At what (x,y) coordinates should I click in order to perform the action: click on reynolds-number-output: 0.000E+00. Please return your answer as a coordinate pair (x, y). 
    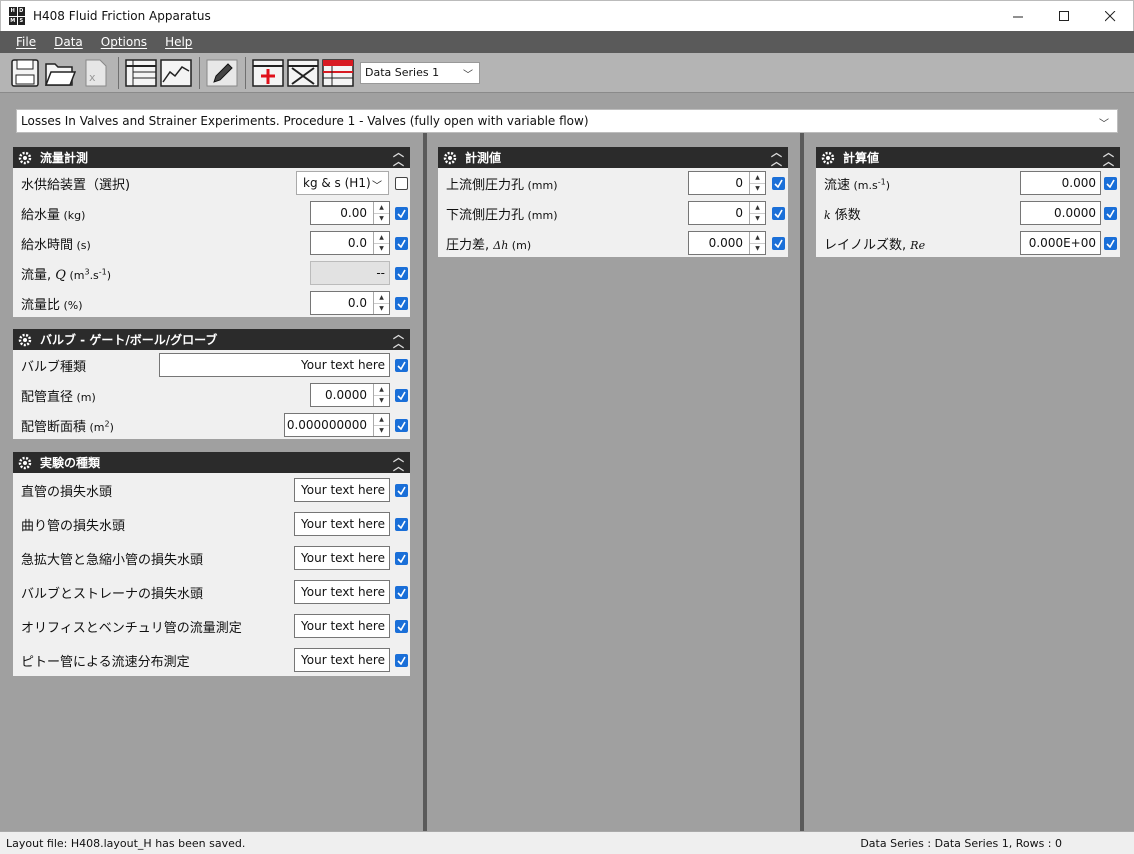
    Looking at the image, I should click on (1060, 243).